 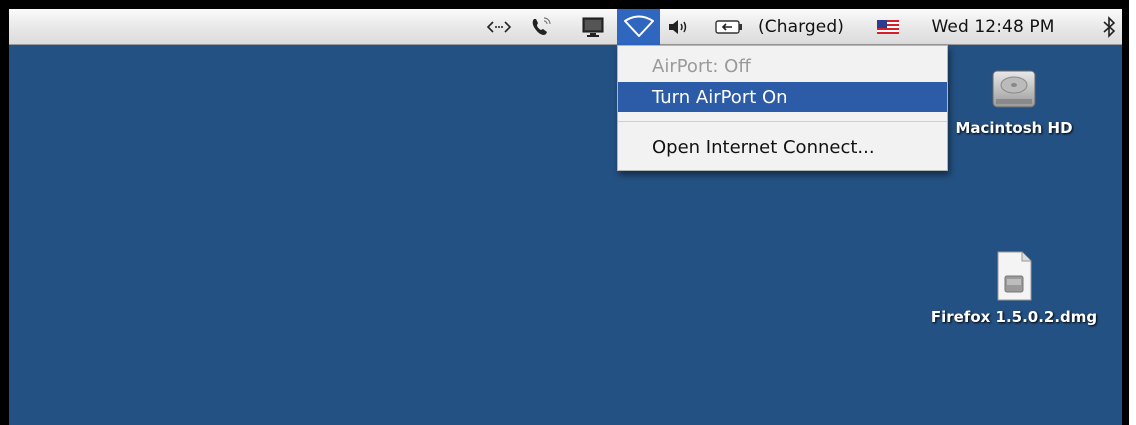 What do you see at coordinates (1014, 128) in the screenshot?
I see `desktop-icon-label: Macintosh HD` at bounding box center [1014, 128].